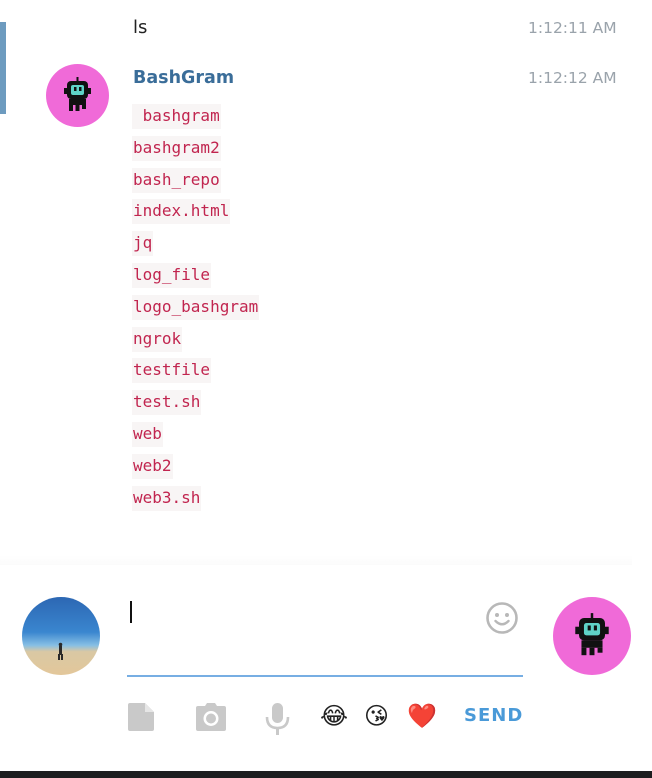 The height and width of the screenshot is (778, 652). Describe the element at coordinates (572, 28) in the screenshot. I see `message-timestamp: 1:12:11 AM` at that location.